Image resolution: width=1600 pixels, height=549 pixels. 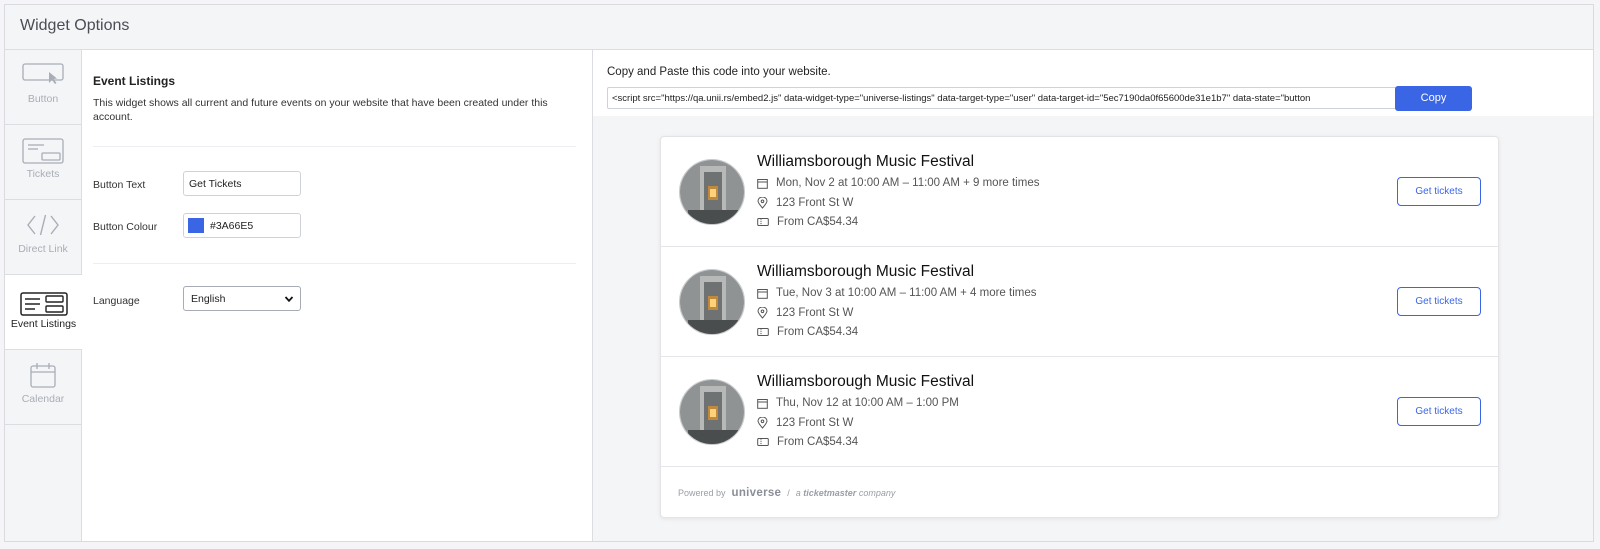 I want to click on code-icon, so click(x=43, y=225).